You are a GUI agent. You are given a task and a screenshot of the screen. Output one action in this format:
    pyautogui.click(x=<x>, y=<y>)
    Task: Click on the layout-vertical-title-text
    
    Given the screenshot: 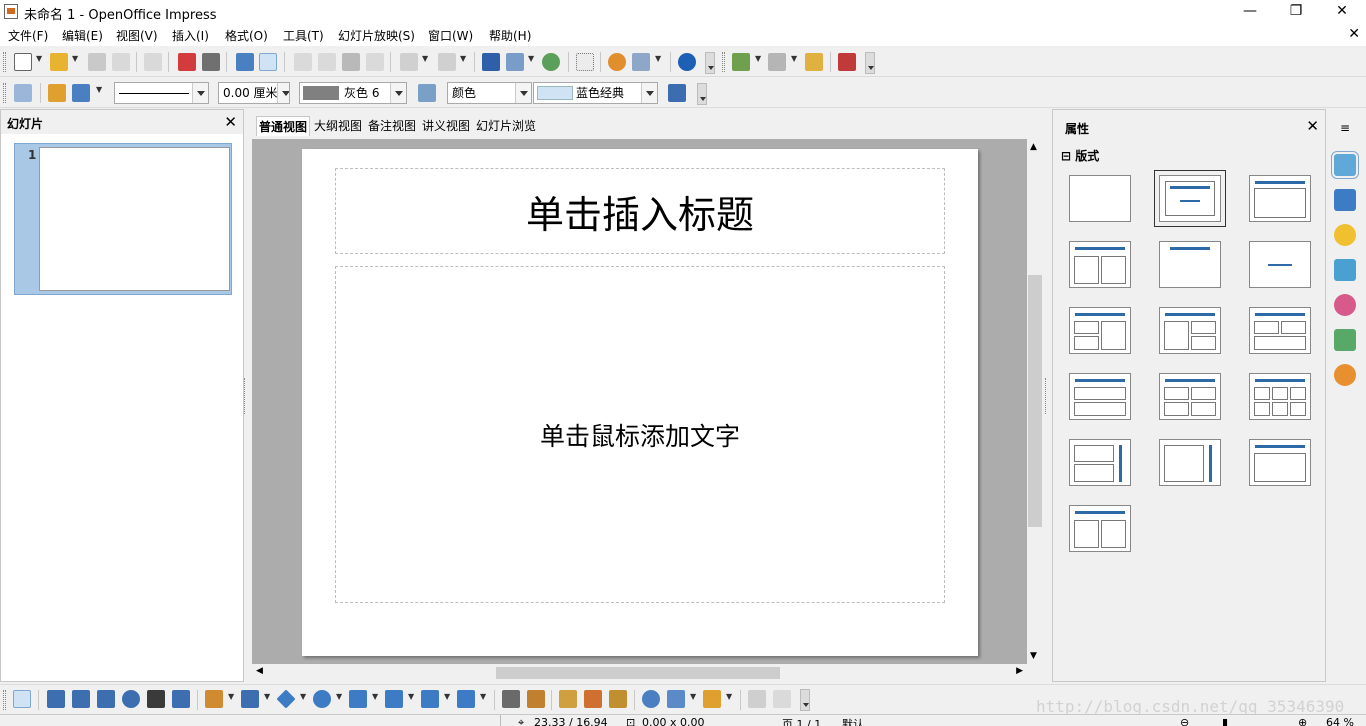 What is the action you would take?
    pyautogui.click(x=1190, y=462)
    